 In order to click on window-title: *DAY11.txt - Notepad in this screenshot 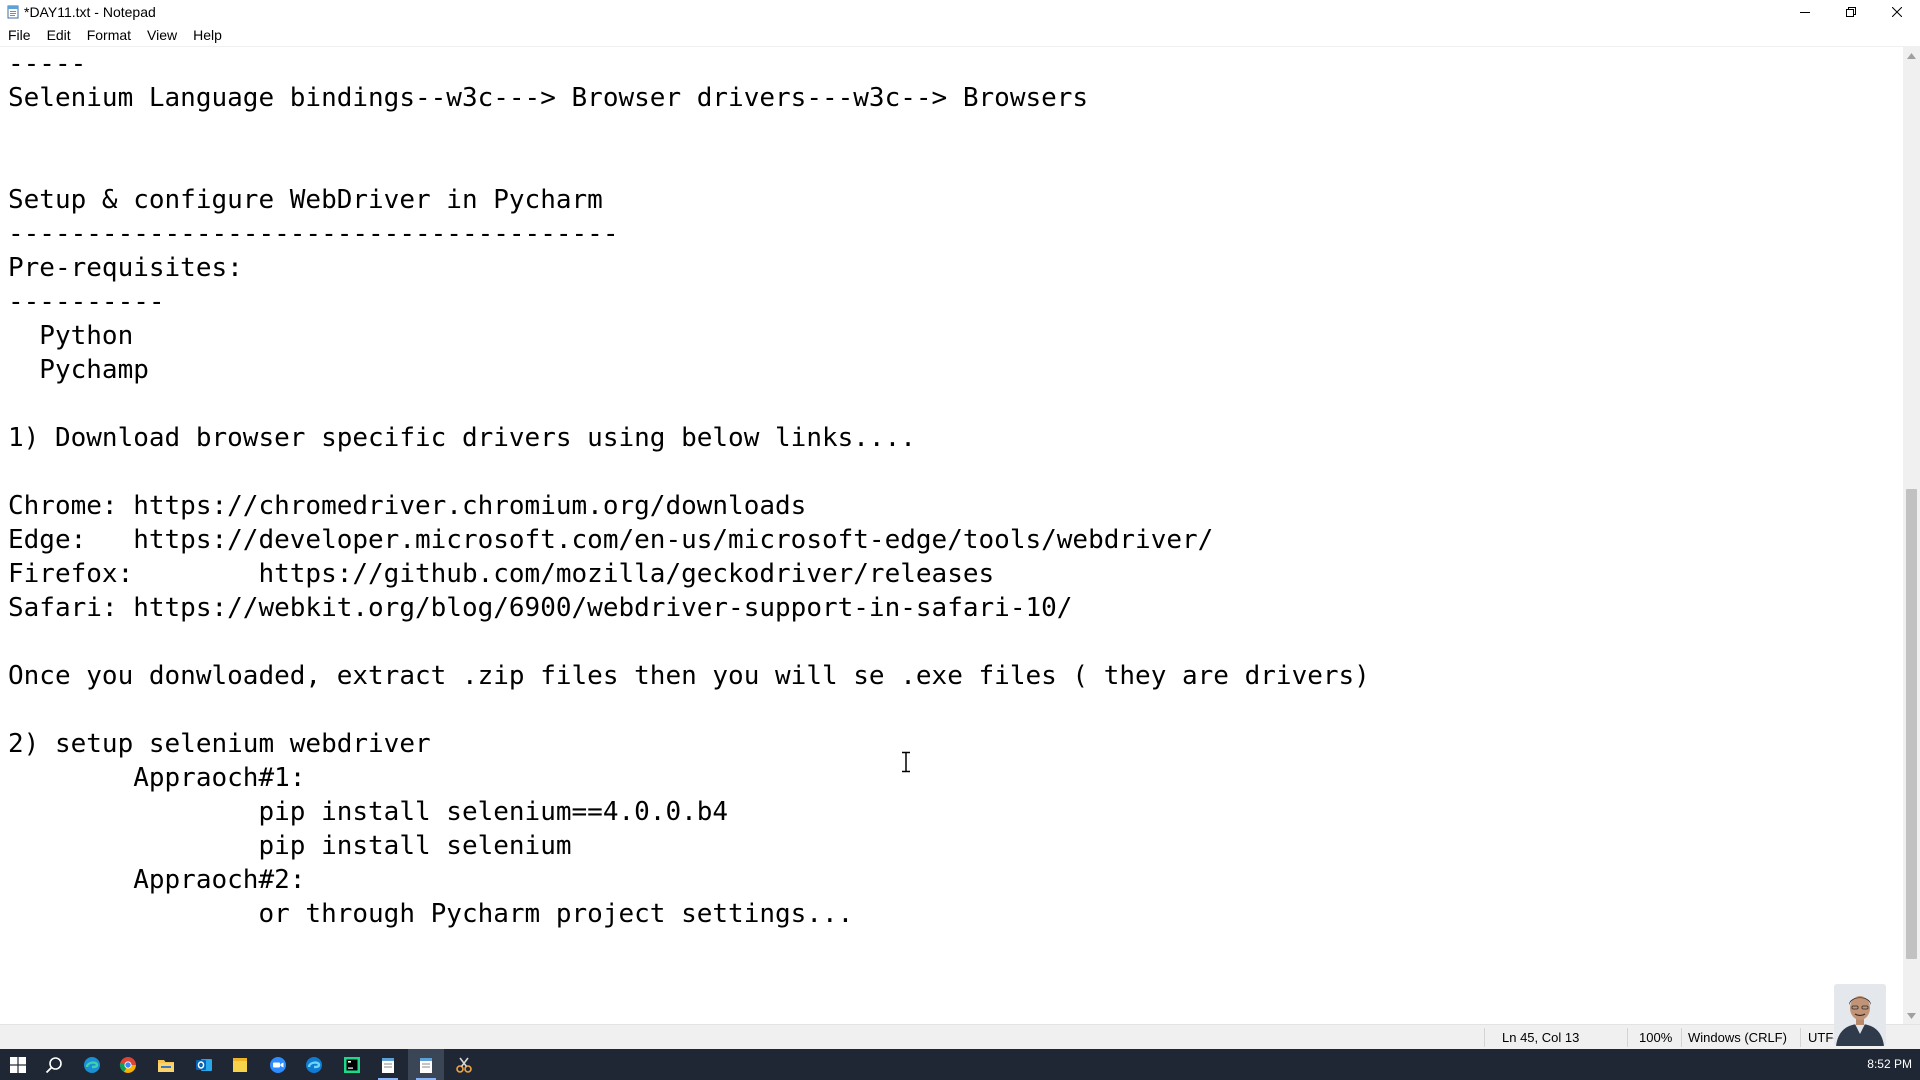, I will do `click(90, 12)`.